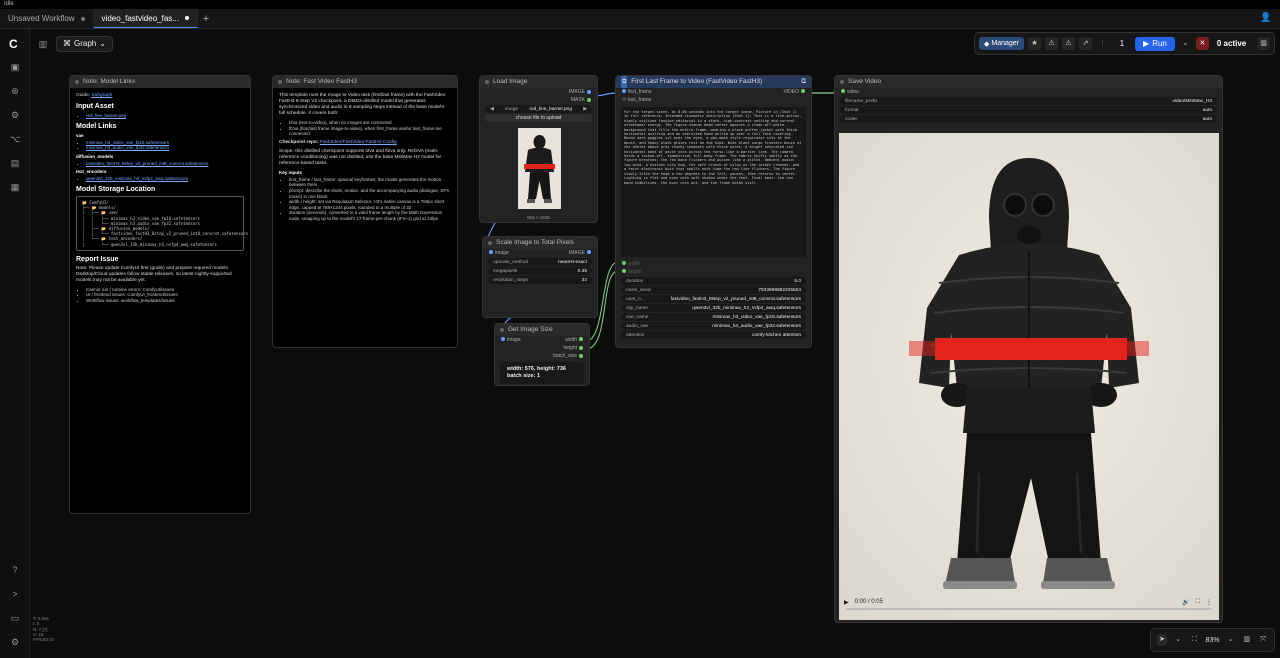  Describe the element at coordinates (84, 43) in the screenshot. I see `graph-mode-button: ⌘ Graph ⌄` at that location.